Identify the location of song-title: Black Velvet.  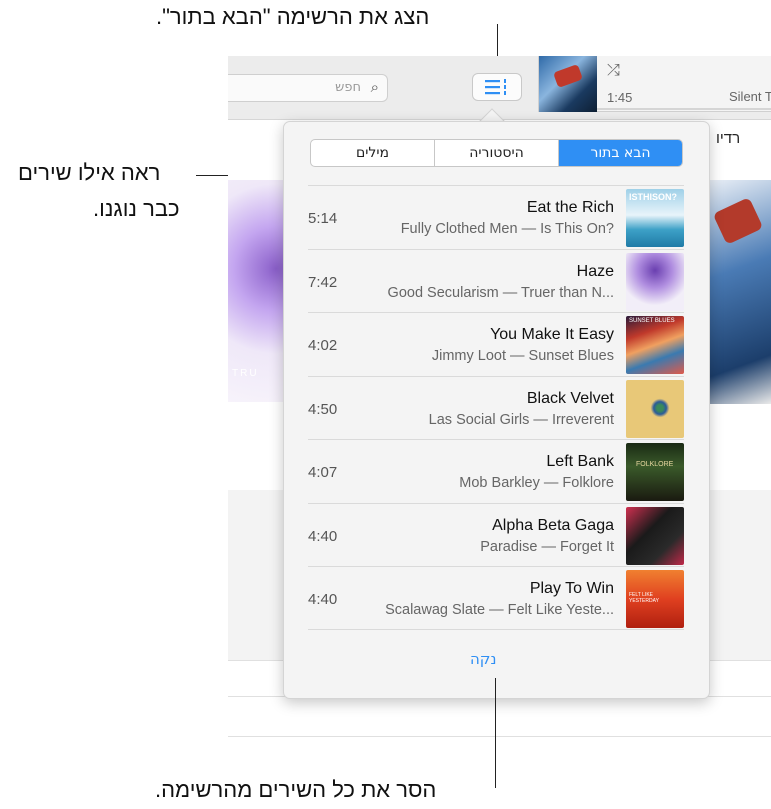
(570, 398).